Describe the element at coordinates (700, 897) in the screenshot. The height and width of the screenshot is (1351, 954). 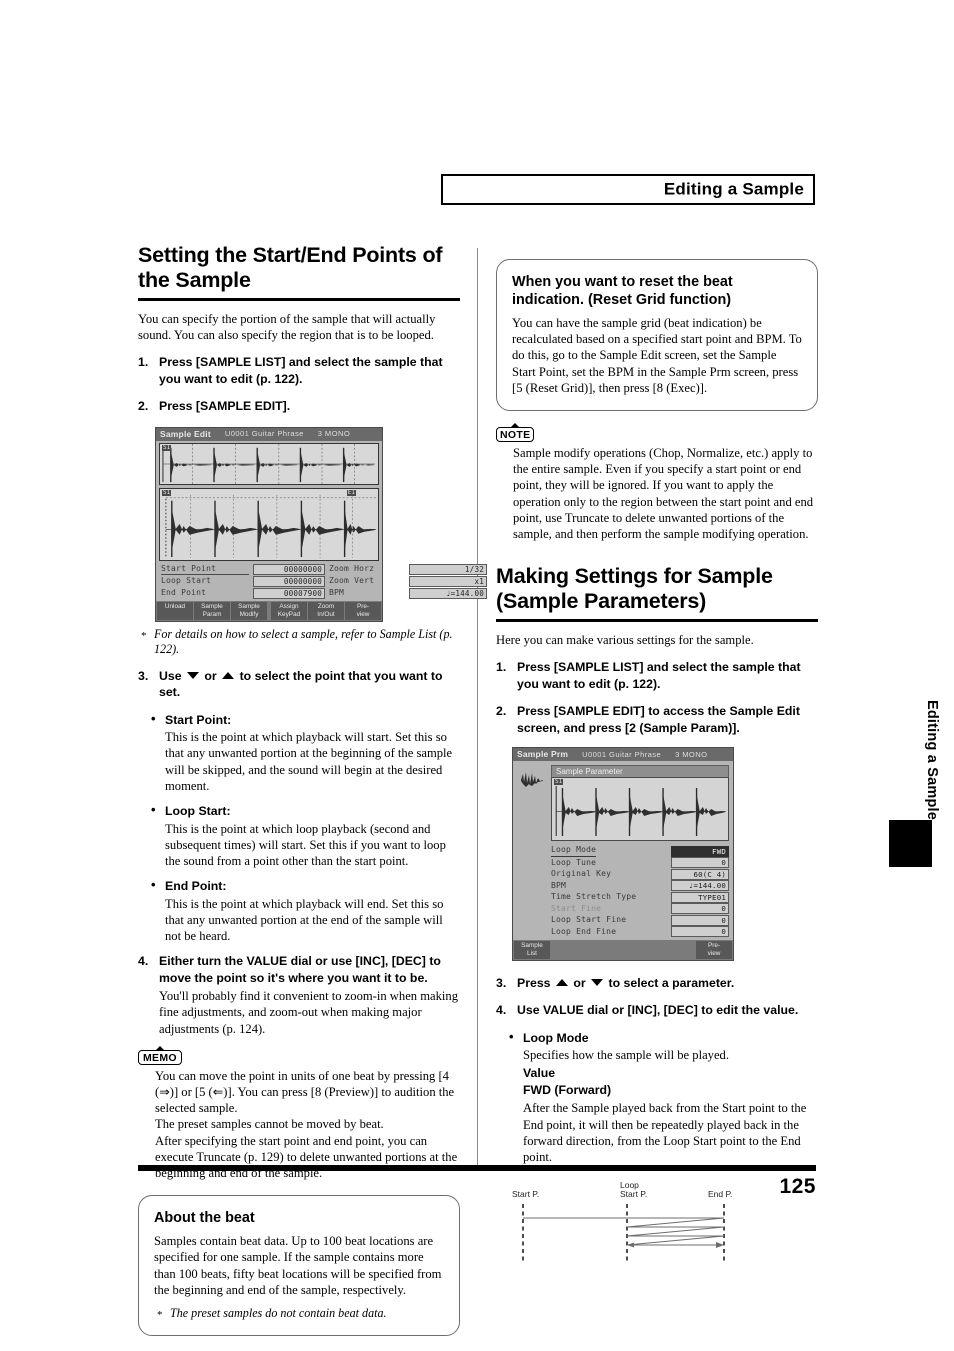
I see `prm-value-time-stretch-type: TYPE01` at that location.